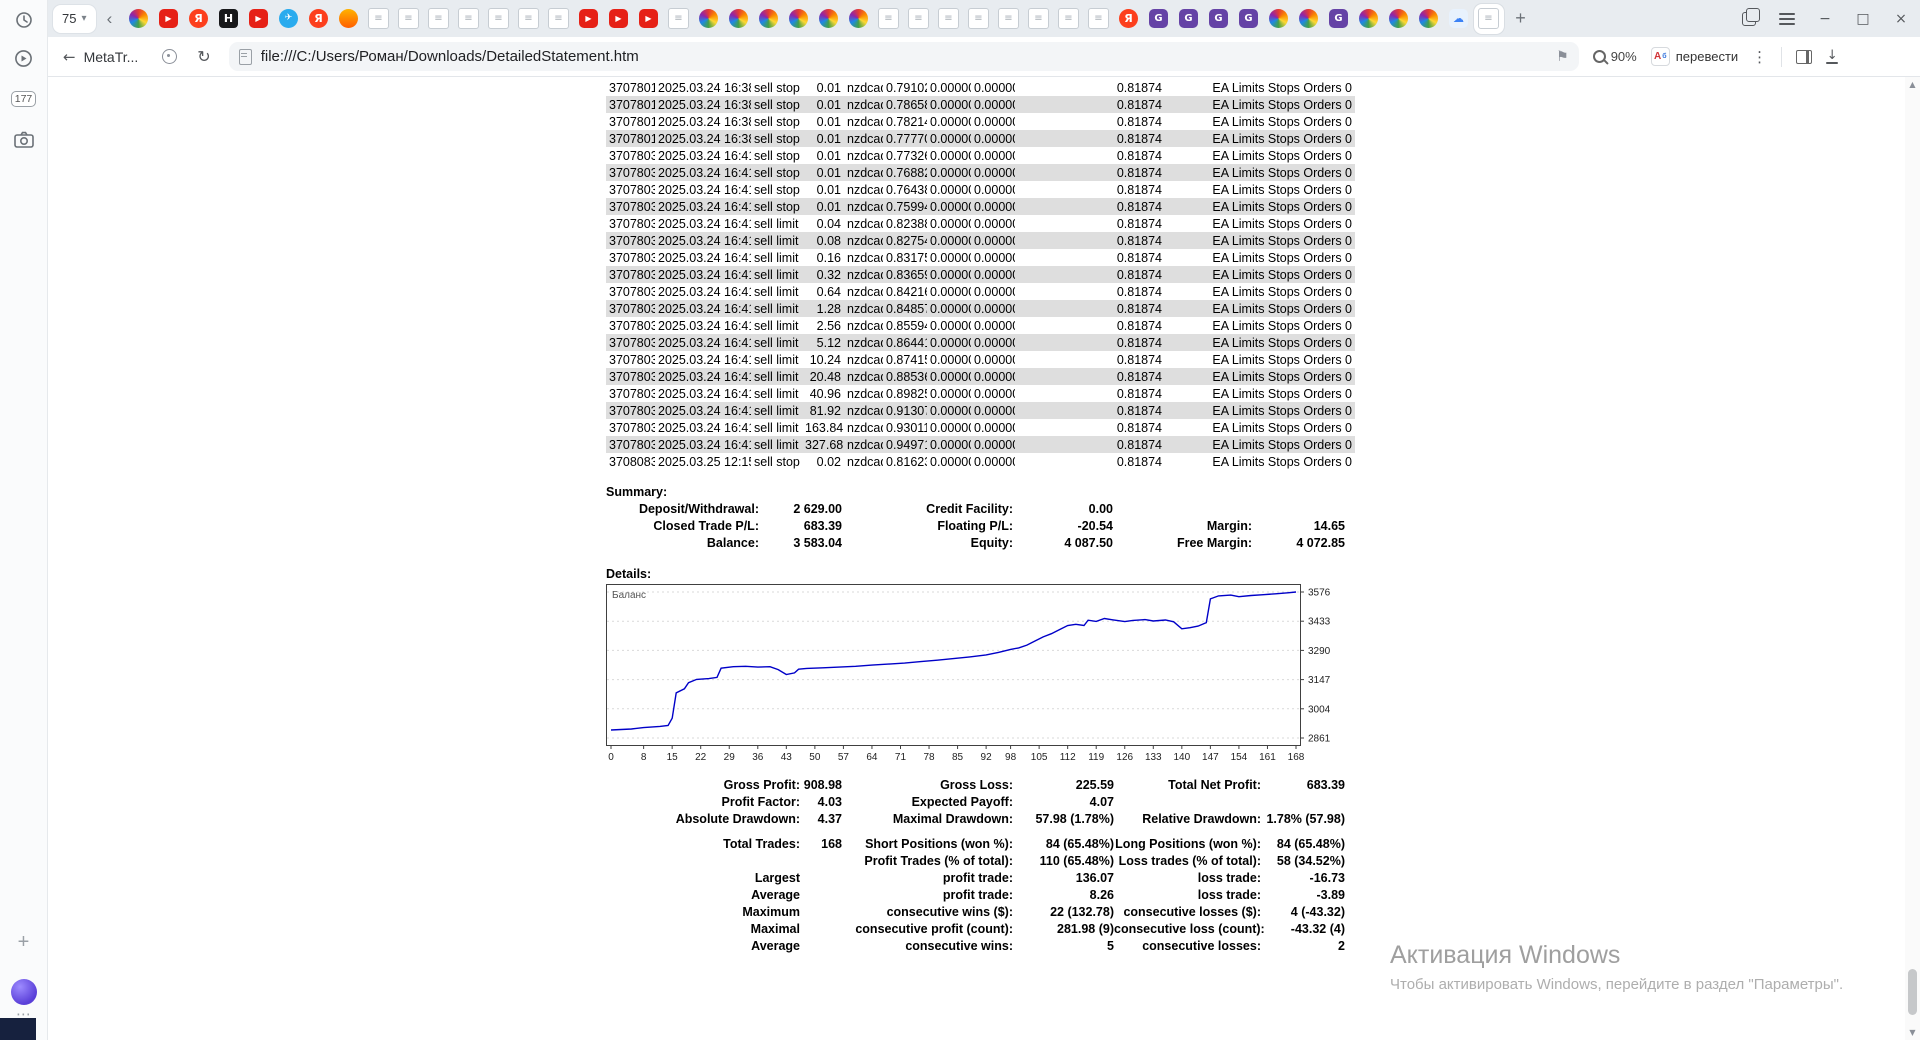 This screenshot has width=1920, height=1040. I want to click on bookmark-flag-icon: ⚑, so click(1562, 57).